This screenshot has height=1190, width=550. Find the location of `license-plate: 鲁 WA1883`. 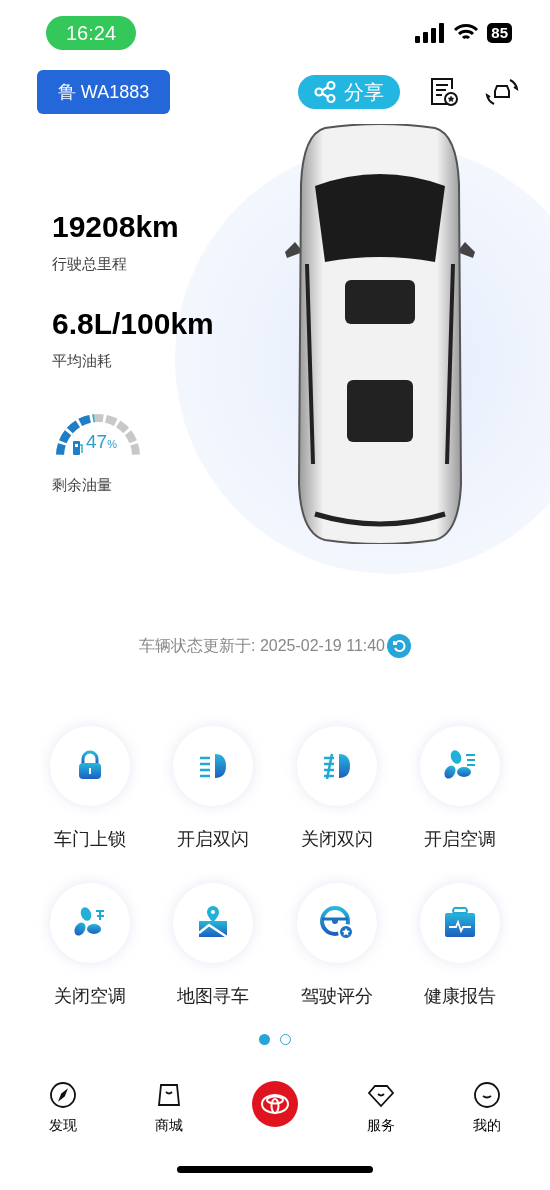

license-plate: 鲁 WA1883 is located at coordinates (103, 92).